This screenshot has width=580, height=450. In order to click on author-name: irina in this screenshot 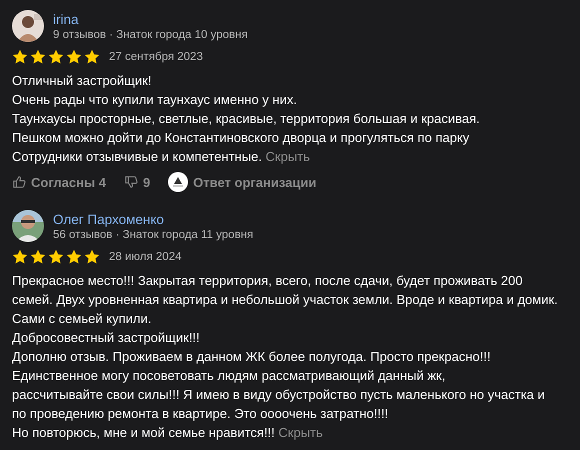, I will do `click(150, 19)`.